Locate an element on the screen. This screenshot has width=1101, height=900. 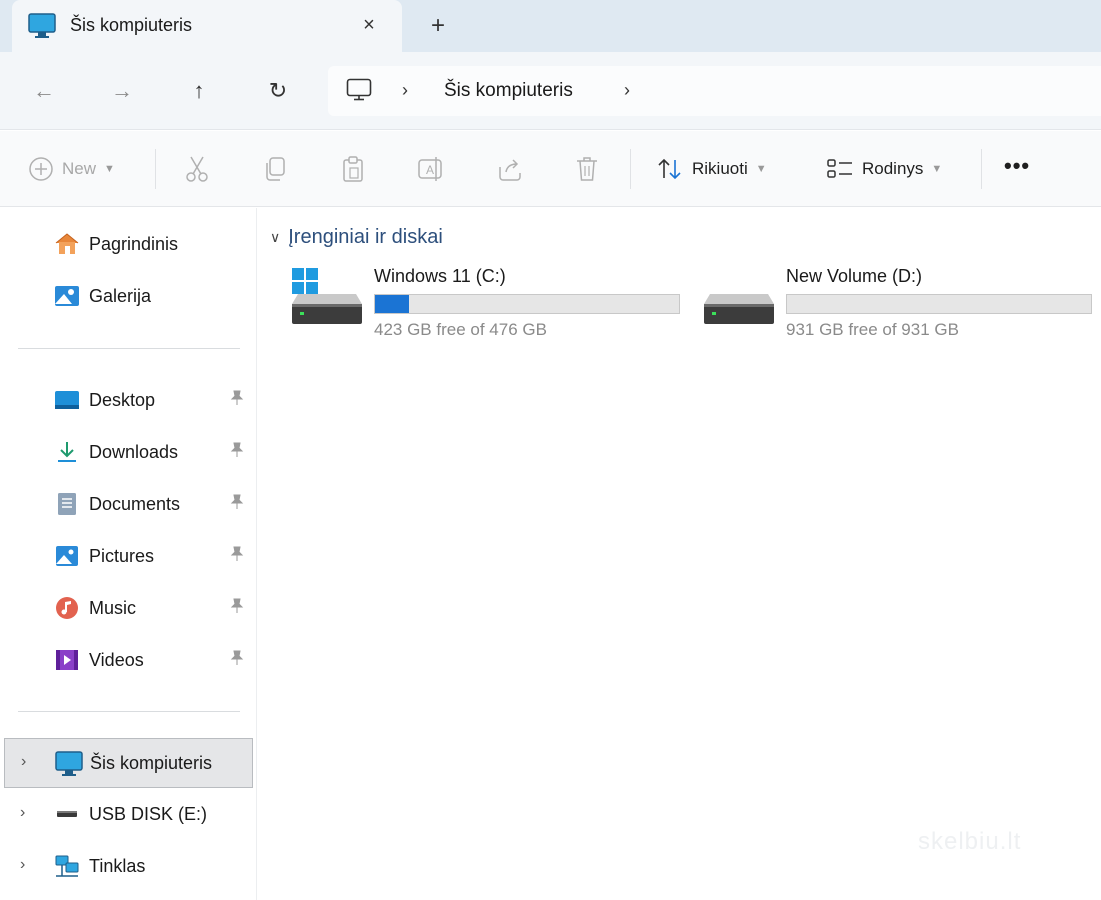
copy-button is located at coordinates (275, 169).